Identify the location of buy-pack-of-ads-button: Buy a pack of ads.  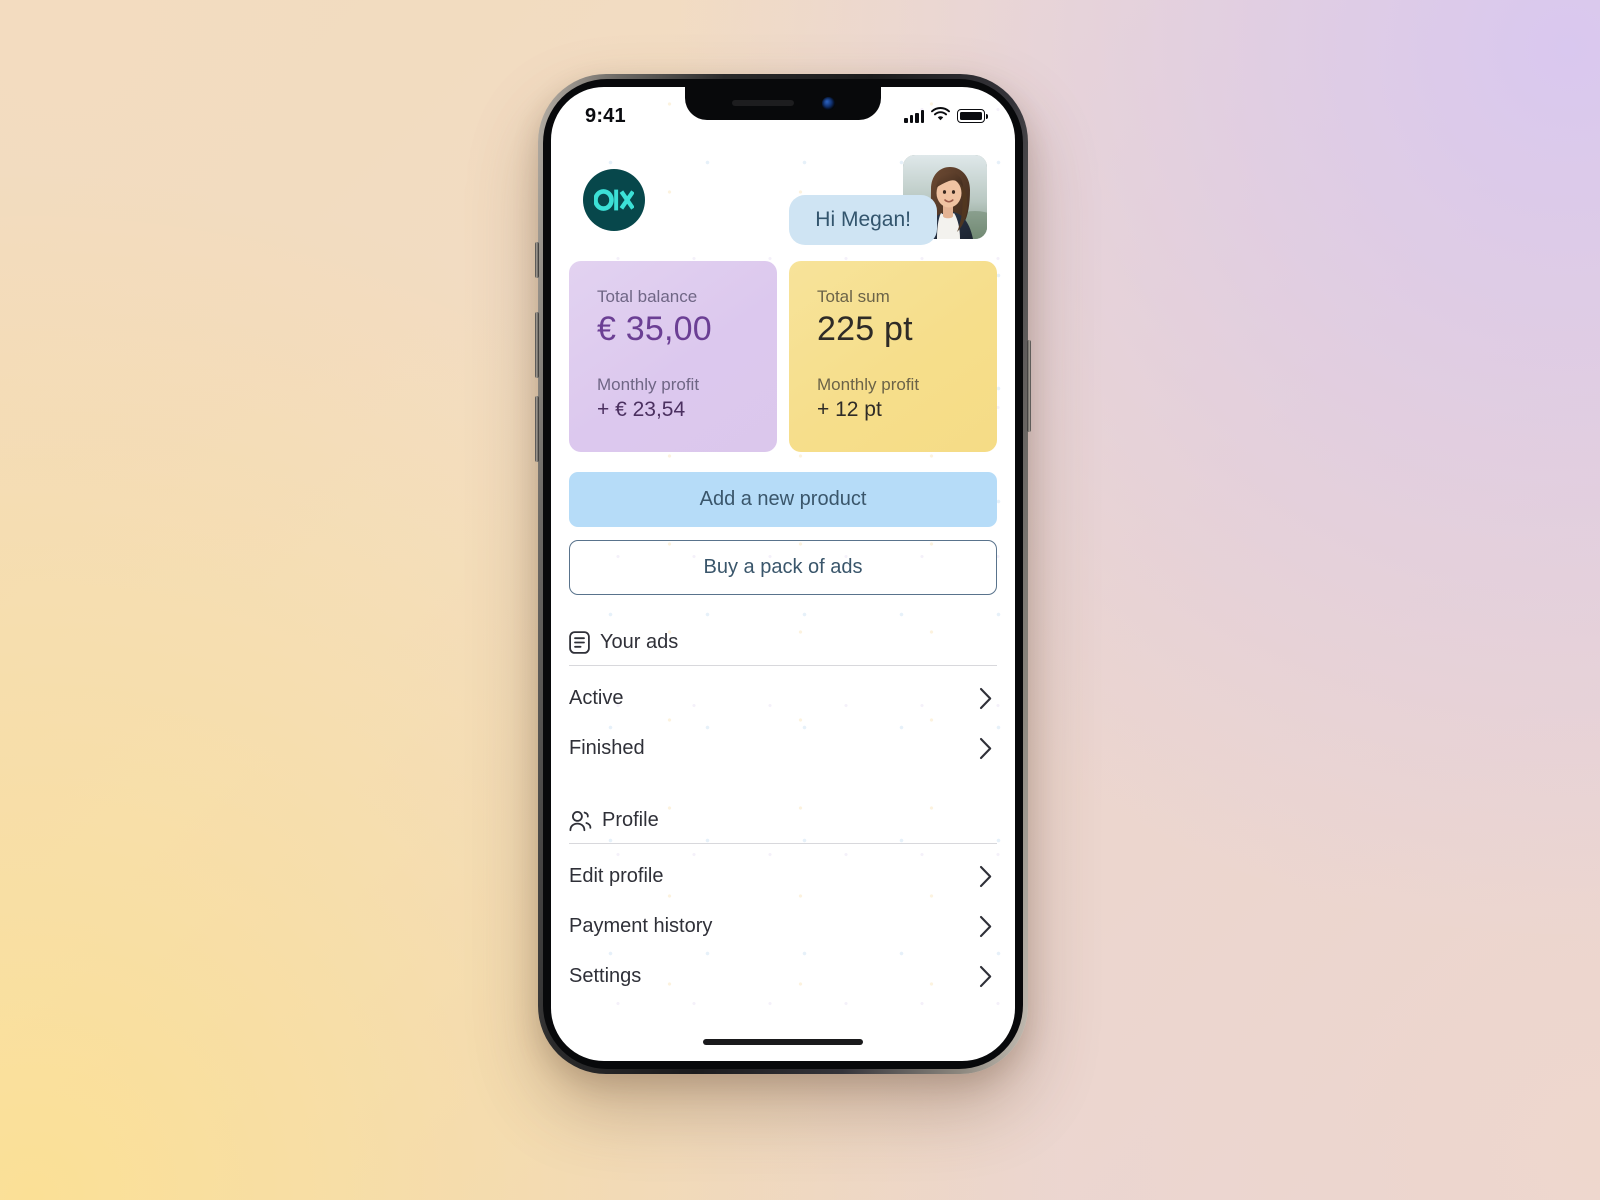
(783, 567).